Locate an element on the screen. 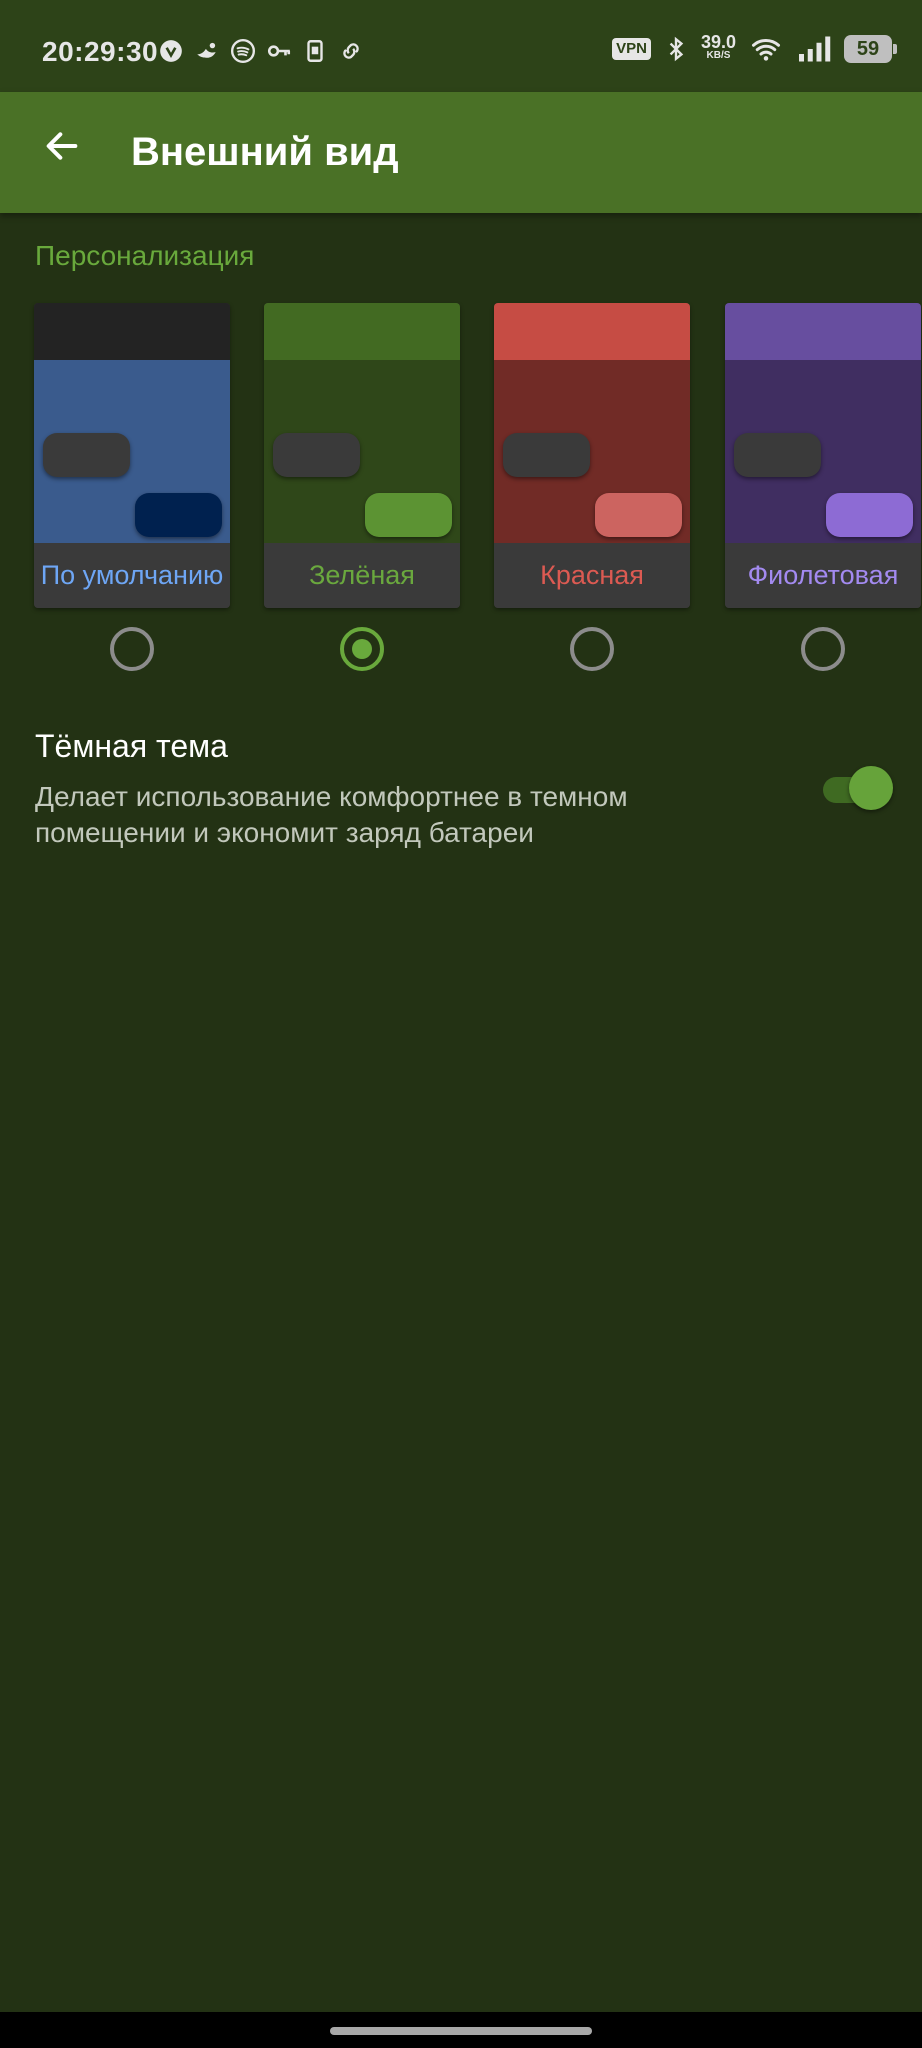 The image size is (922, 2048). system-nav-bar is located at coordinates (461, 2030).